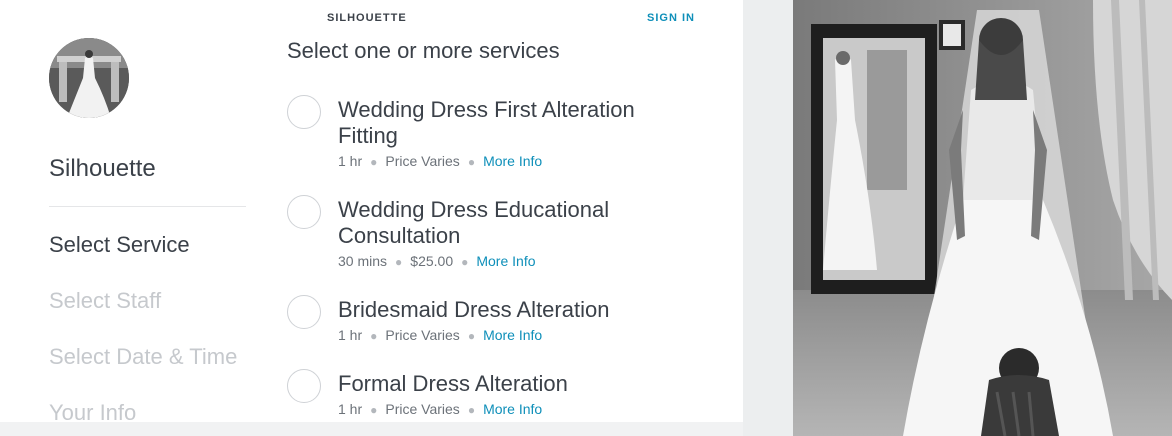  Describe the element at coordinates (105, 300) in the screenshot. I see `step-select-staff: Select Staff` at that location.